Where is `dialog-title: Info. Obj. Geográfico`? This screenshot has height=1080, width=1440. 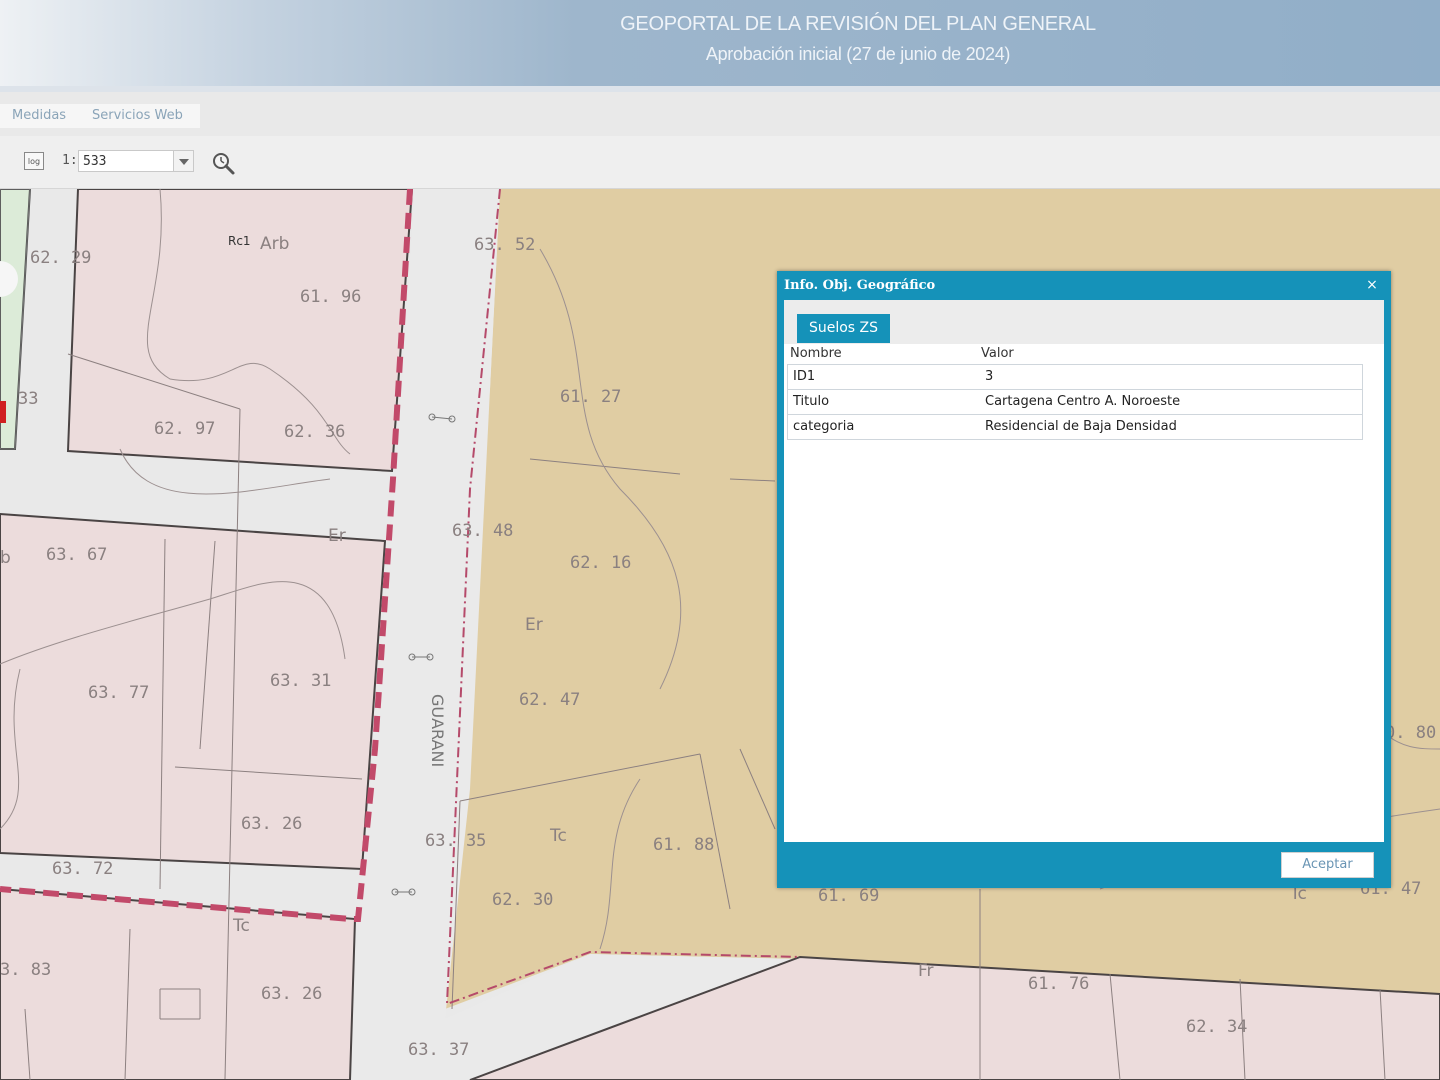
dialog-title: Info. Obj. Geográfico is located at coordinates (860, 285).